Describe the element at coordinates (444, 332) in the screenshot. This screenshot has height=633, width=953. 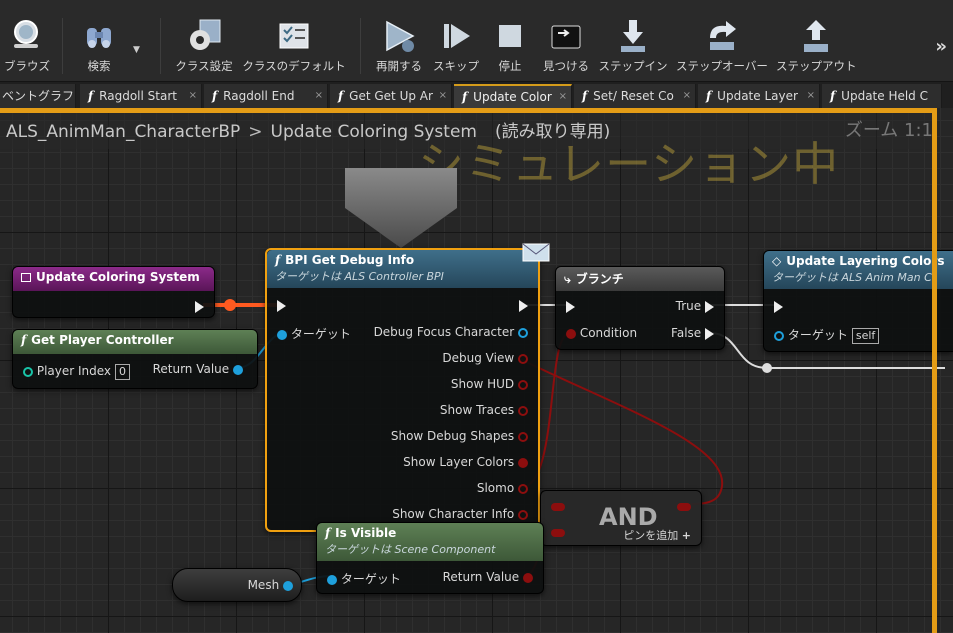
I see `pin-label: Debug Focus Character` at that location.